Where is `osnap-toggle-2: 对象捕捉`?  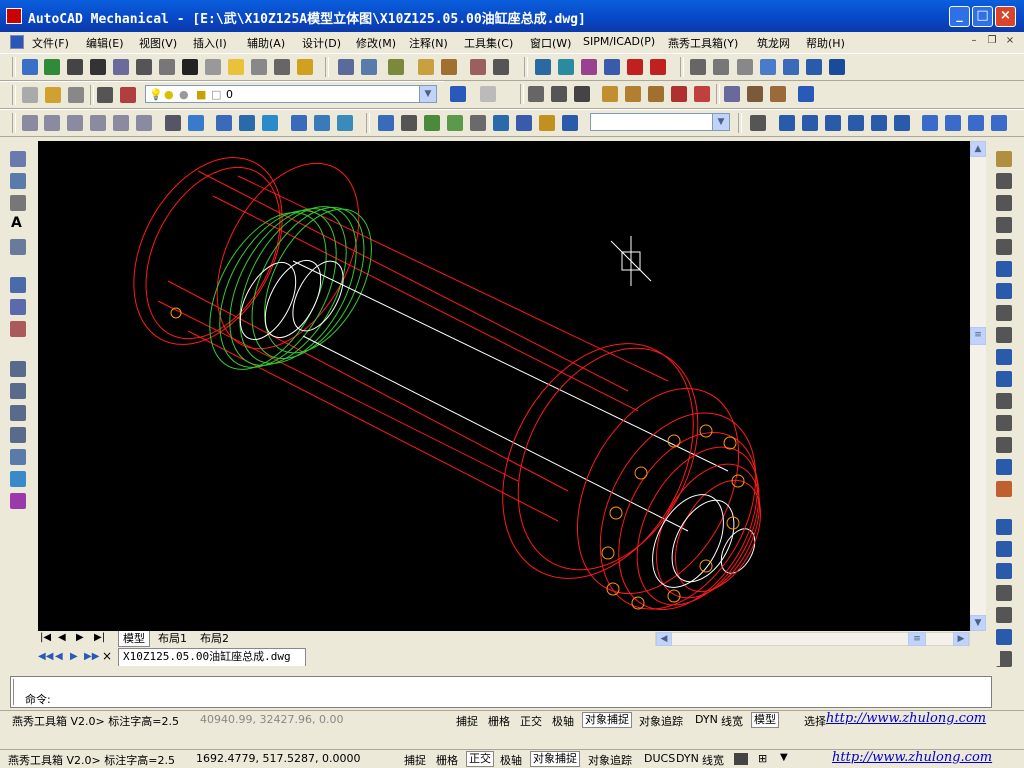 osnap-toggle-2: 对象捕捉 is located at coordinates (555, 759).